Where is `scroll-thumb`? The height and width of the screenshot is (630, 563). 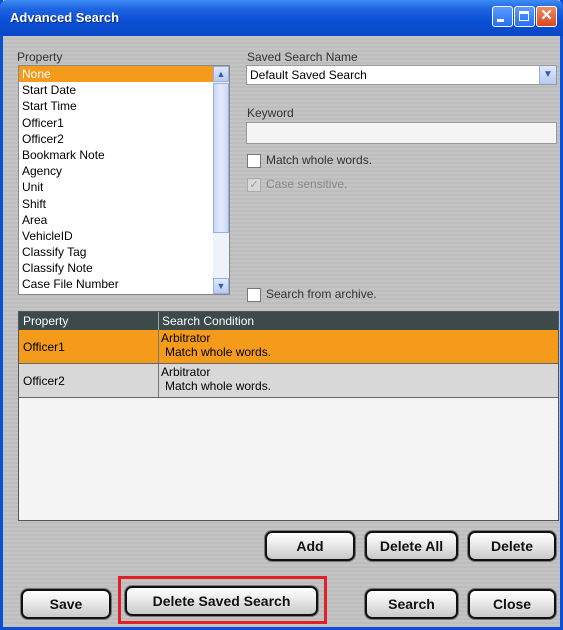 scroll-thumb is located at coordinates (221, 158).